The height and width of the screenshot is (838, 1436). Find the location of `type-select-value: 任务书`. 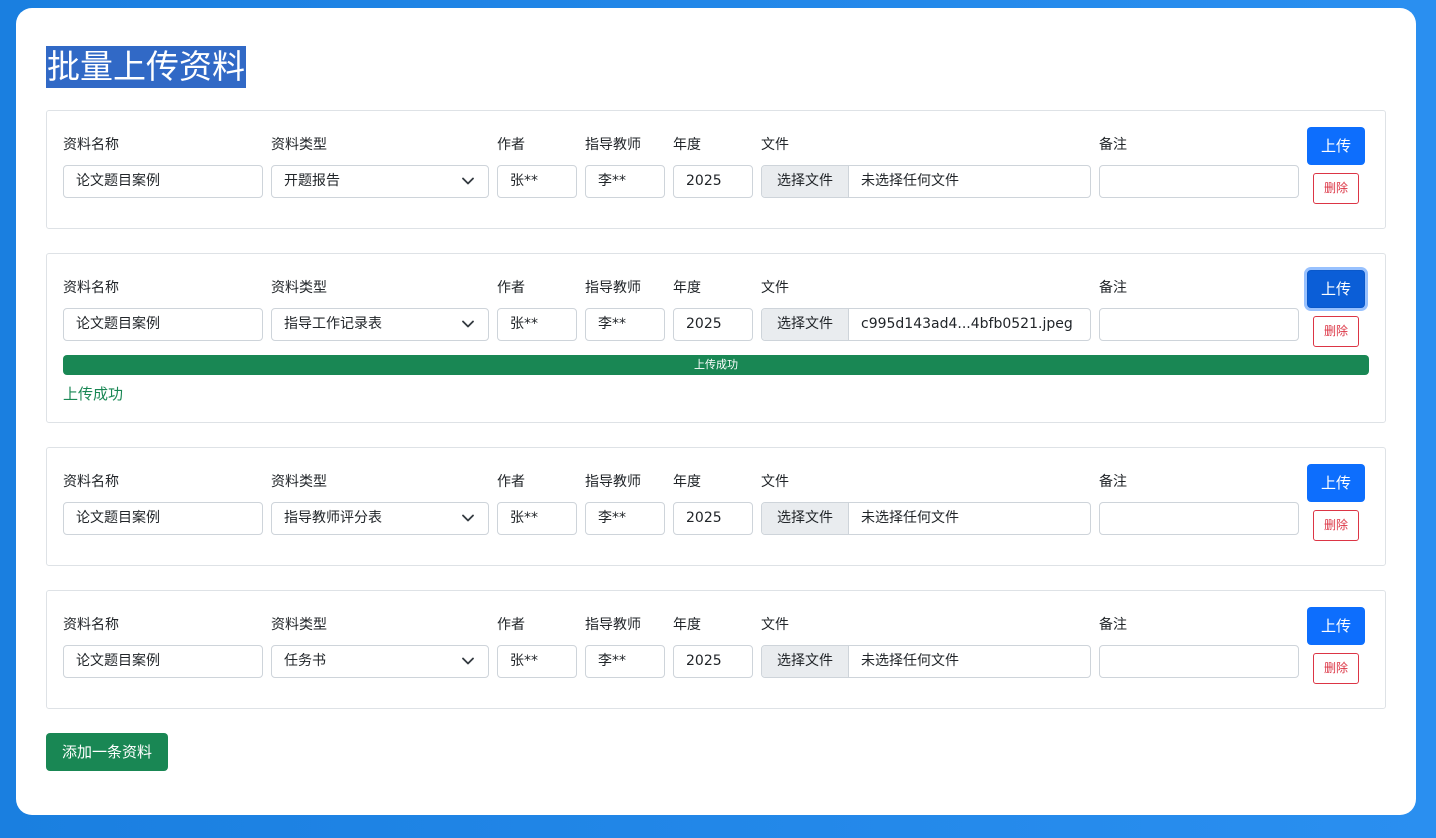

type-select-value: 任务书 is located at coordinates (305, 661).